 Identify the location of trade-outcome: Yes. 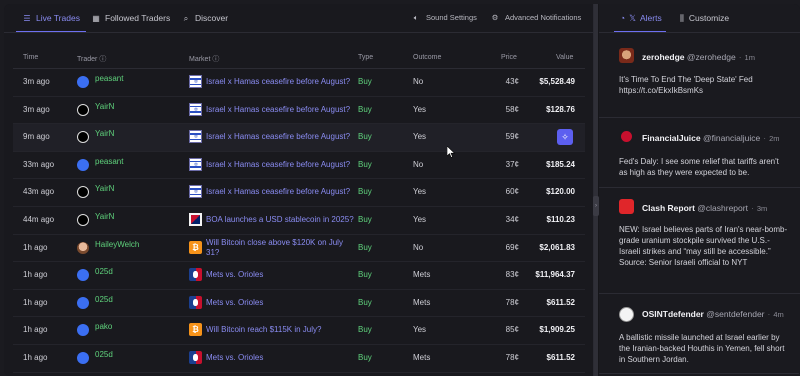
(420, 330).